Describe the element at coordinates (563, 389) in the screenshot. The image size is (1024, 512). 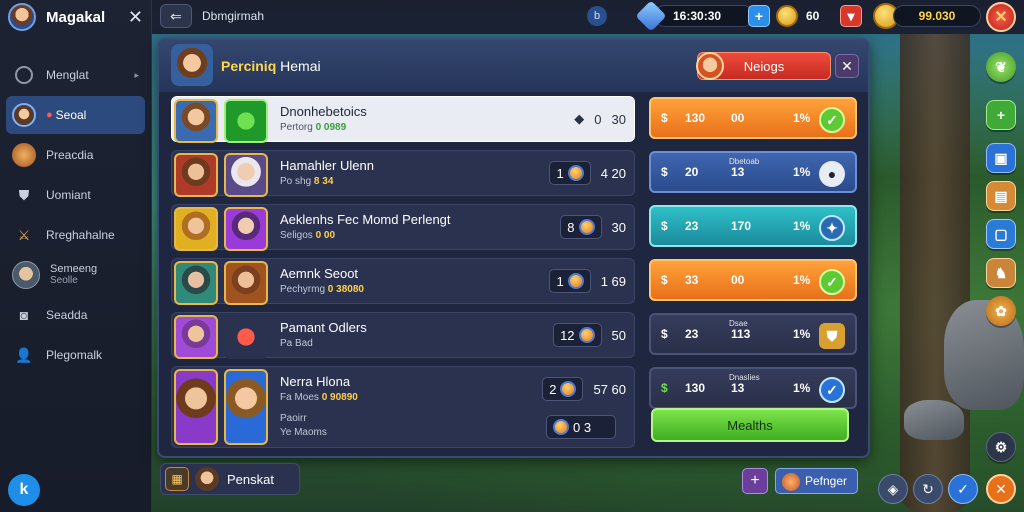
I see `count-box: 2` at that location.